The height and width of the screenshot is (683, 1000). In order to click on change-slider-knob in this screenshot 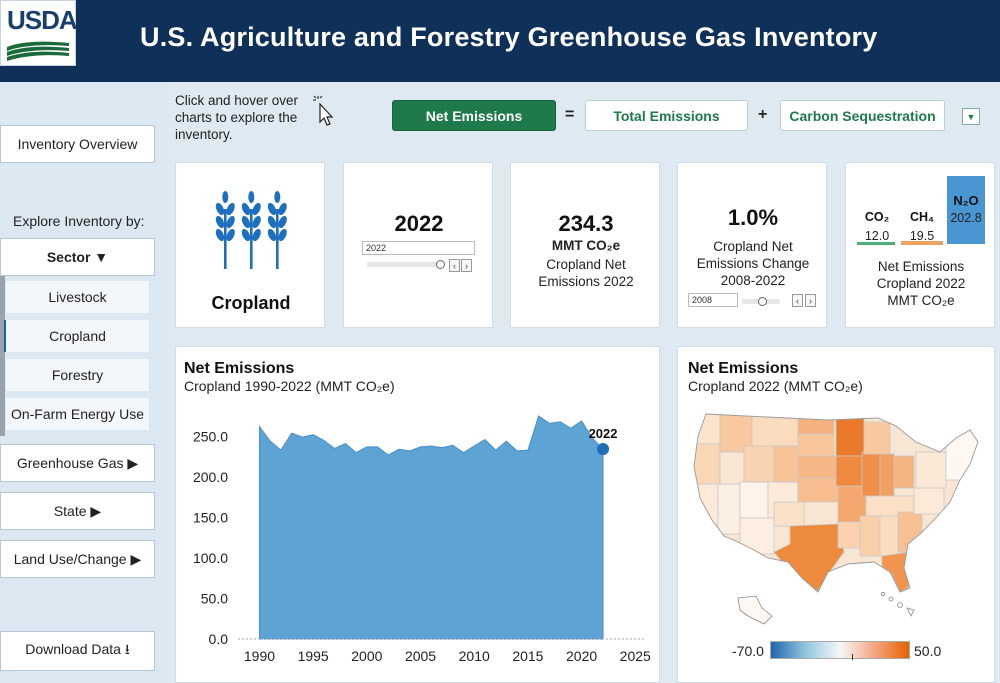, I will do `click(762, 301)`.